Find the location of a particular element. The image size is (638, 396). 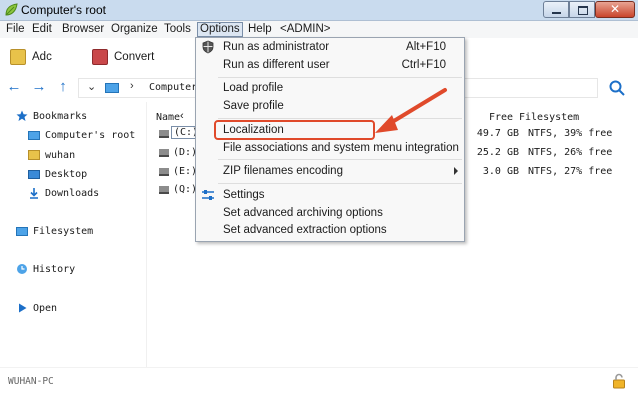

download-icon is located at coordinates (34, 193).